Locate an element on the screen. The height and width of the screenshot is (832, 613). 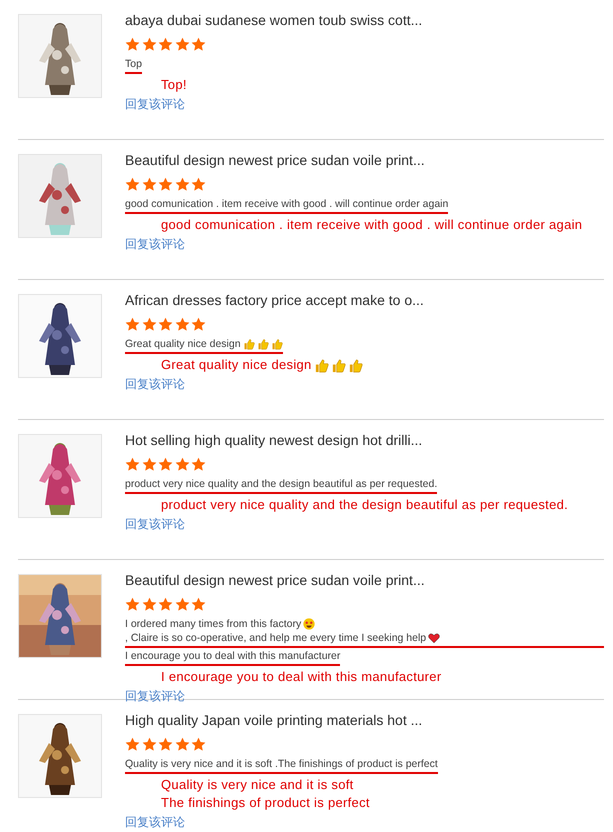
annotation-text: The finishings of product is perfect is located at coordinates (265, 803).